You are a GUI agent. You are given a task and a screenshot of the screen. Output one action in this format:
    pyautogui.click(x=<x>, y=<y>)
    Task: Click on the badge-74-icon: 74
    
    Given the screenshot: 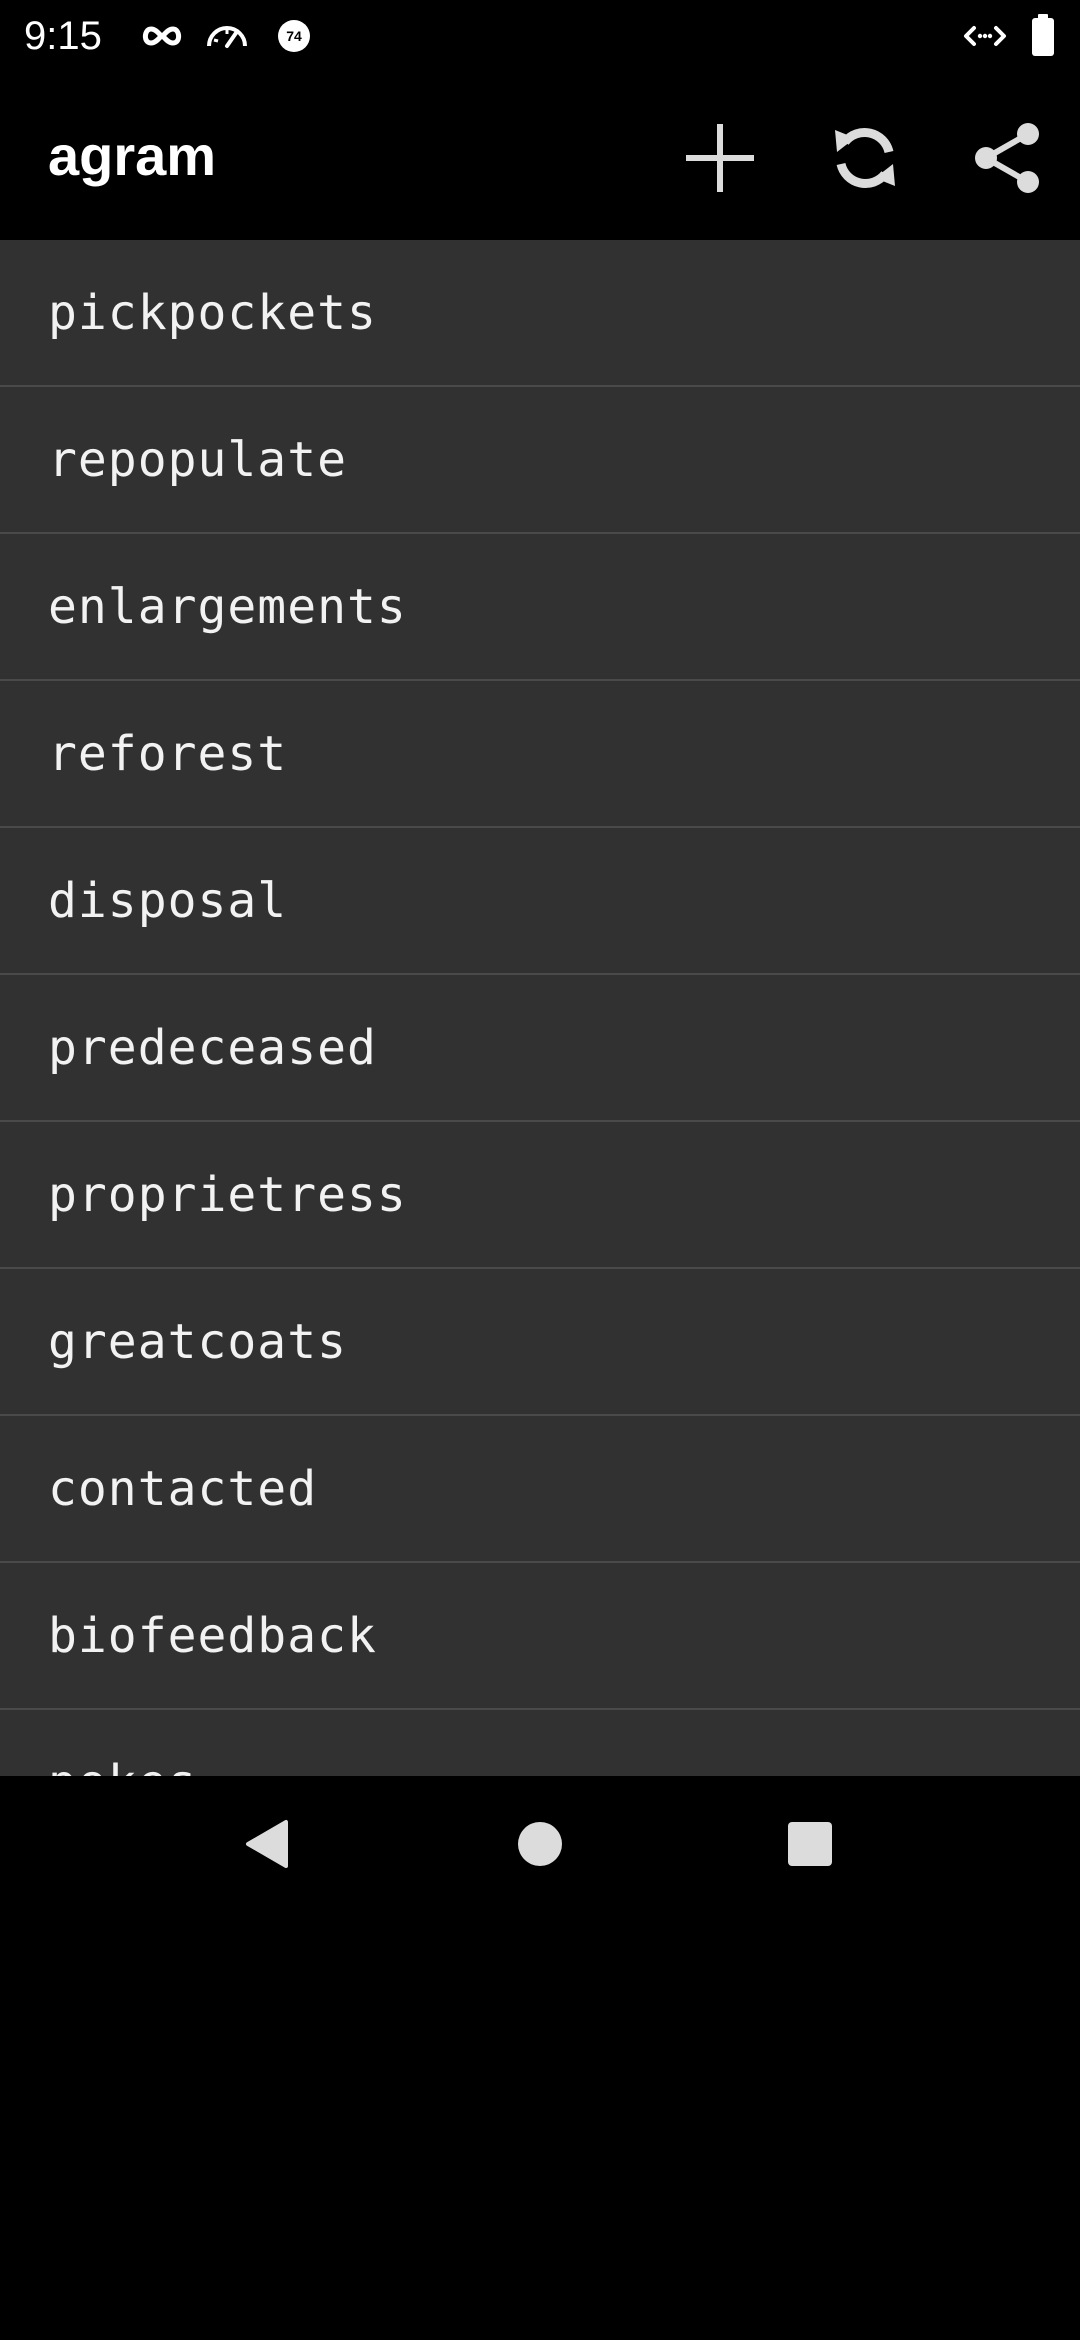 What is the action you would take?
    pyautogui.click(x=294, y=36)
    